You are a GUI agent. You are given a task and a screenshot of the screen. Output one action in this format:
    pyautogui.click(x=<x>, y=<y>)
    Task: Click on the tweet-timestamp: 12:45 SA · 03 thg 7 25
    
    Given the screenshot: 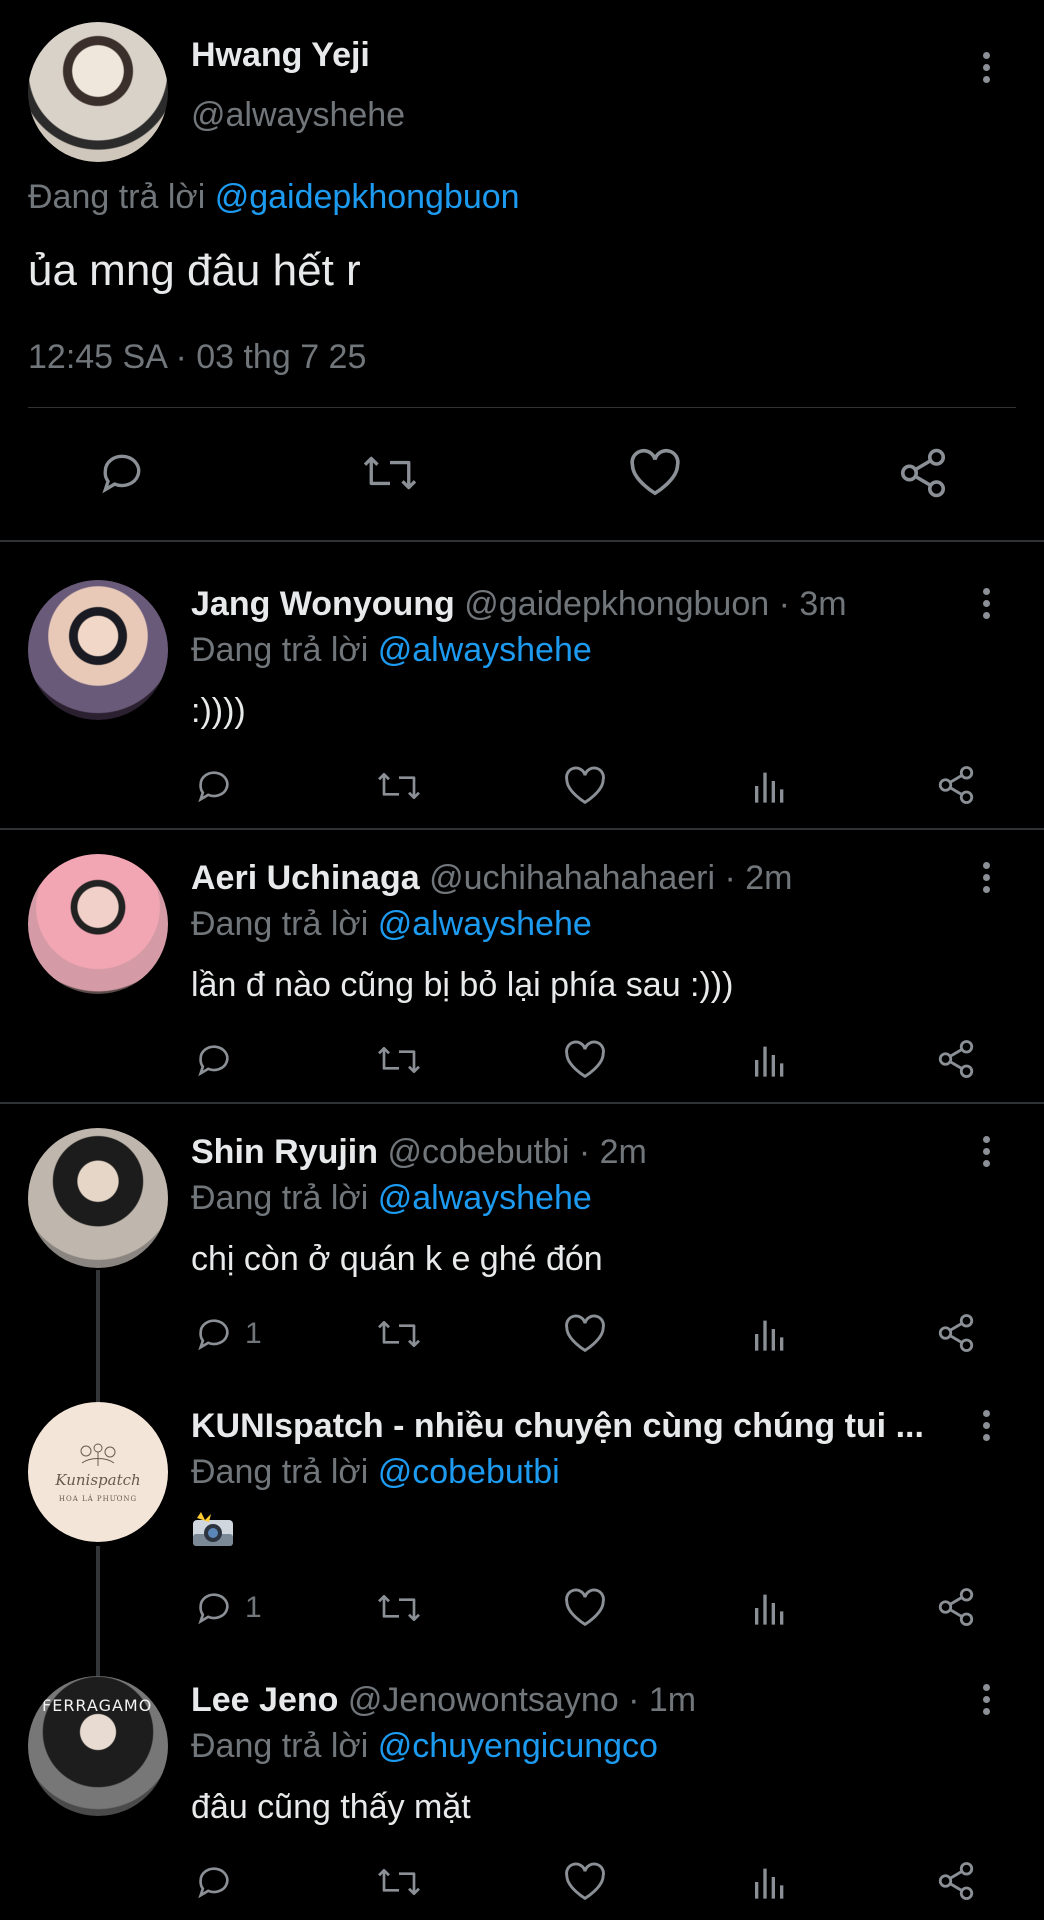 What is the action you would take?
    pyautogui.click(x=197, y=357)
    